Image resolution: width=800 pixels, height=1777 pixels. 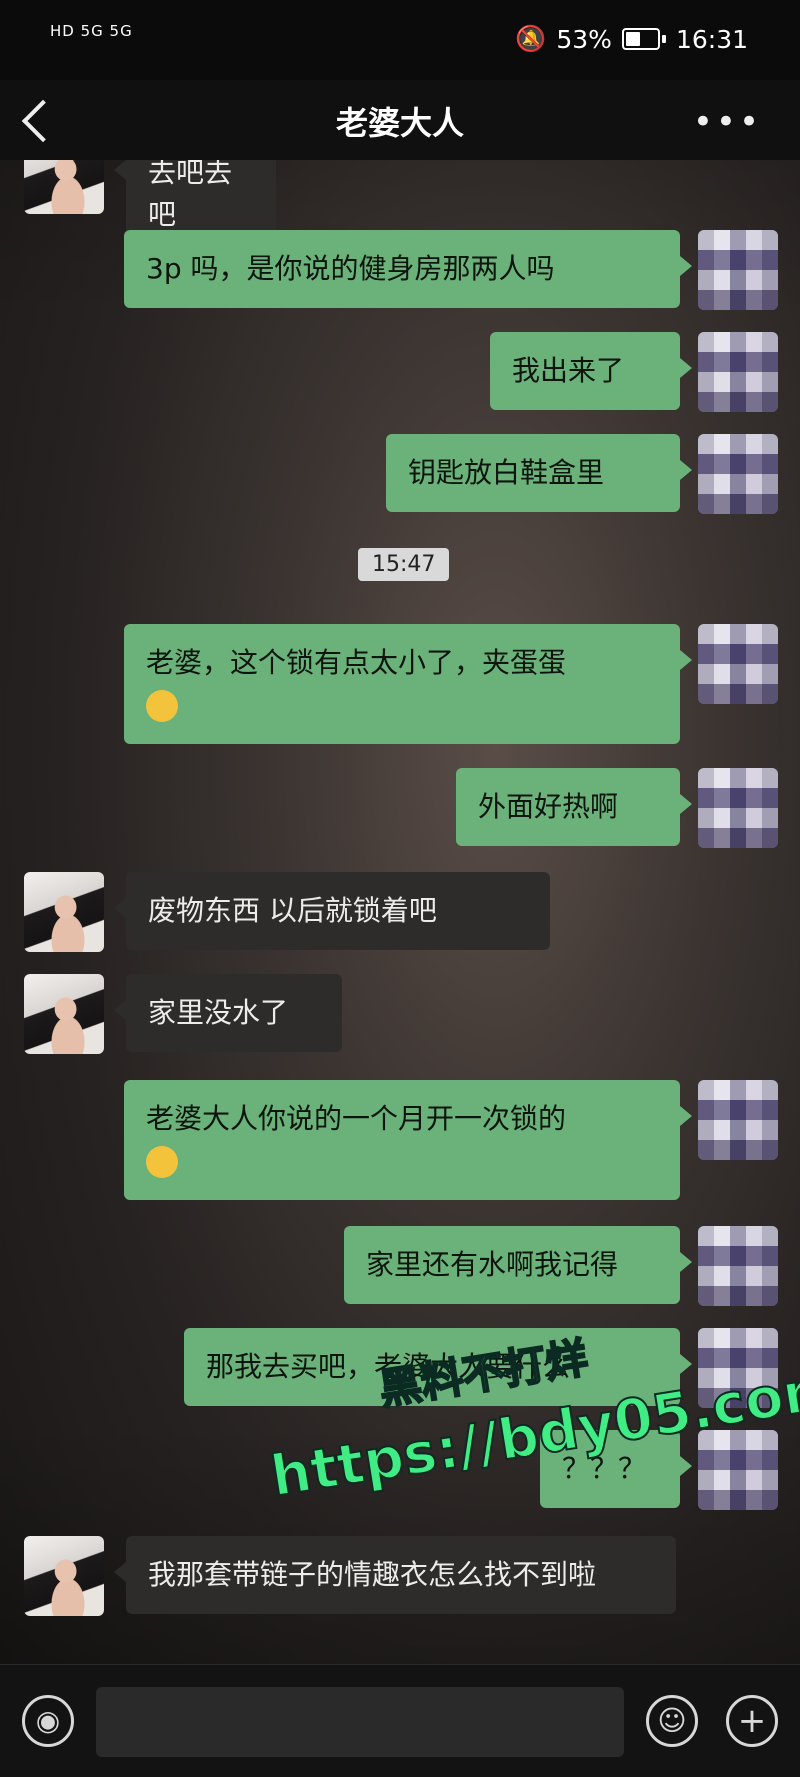 I want to click on message-sent: 家里还有水啊我记得, so click(x=561, y=1266).